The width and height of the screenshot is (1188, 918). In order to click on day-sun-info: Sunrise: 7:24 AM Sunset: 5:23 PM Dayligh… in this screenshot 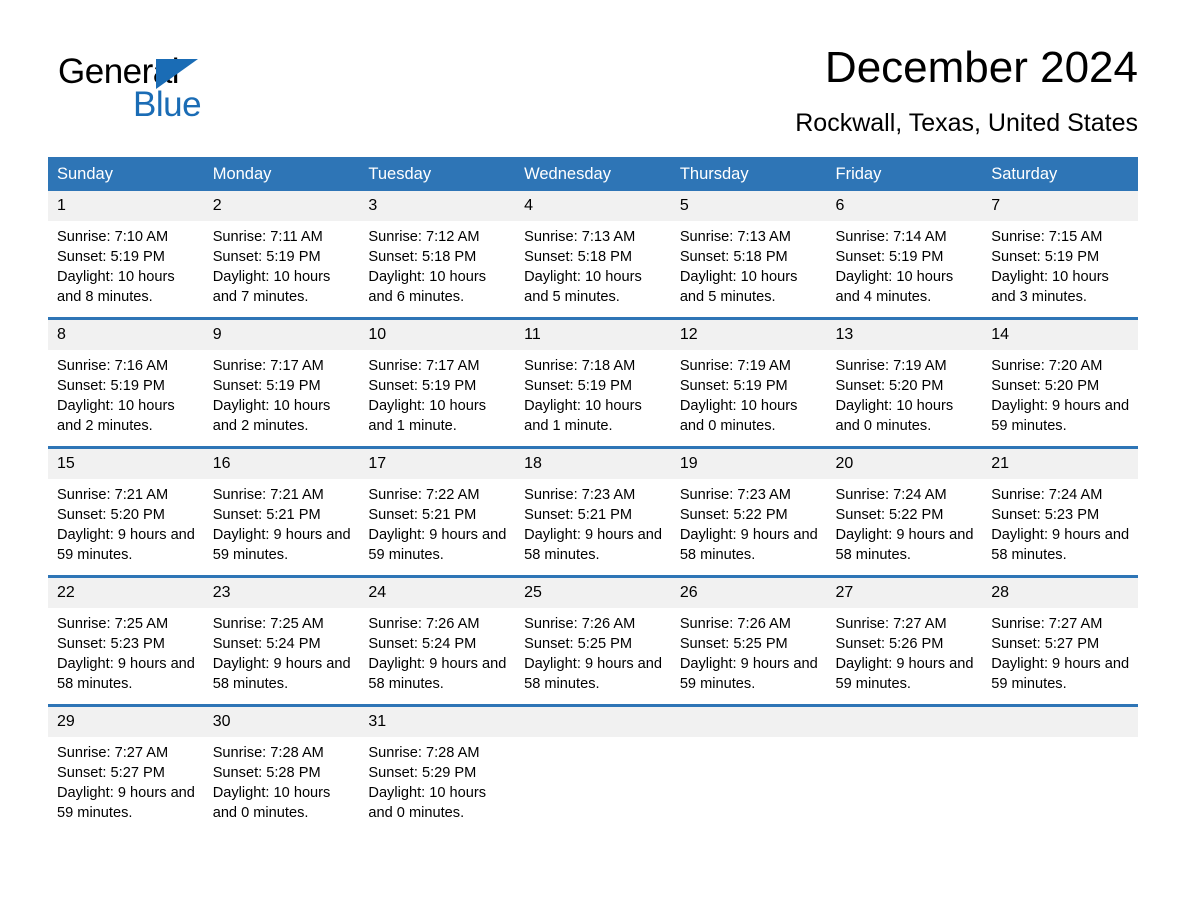, I will do `click(1060, 525)`.